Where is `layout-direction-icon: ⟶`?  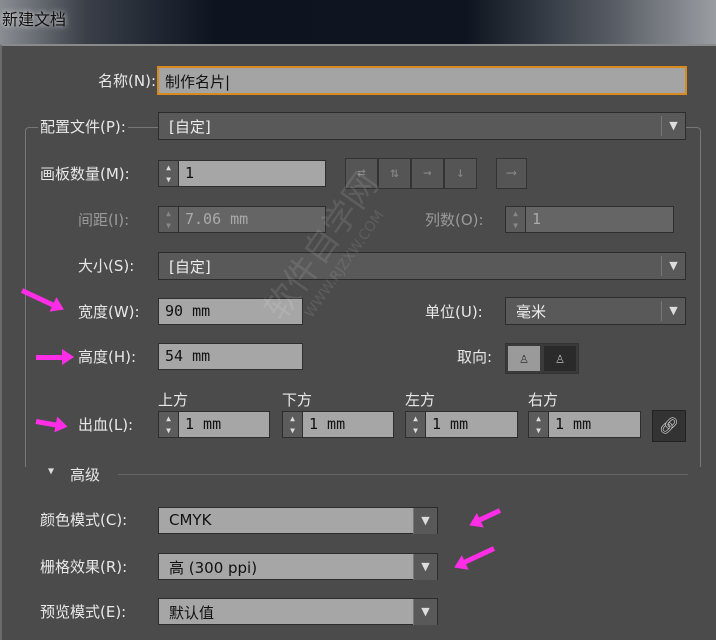 layout-direction-icon: ⟶ is located at coordinates (511, 173).